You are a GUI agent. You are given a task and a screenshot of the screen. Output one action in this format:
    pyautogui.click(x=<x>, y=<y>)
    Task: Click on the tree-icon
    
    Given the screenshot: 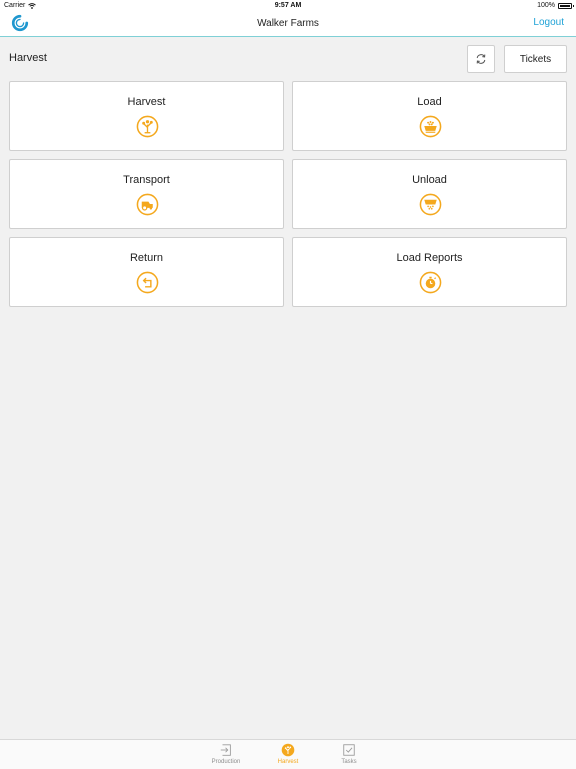 What is the action you would take?
    pyautogui.click(x=147, y=126)
    